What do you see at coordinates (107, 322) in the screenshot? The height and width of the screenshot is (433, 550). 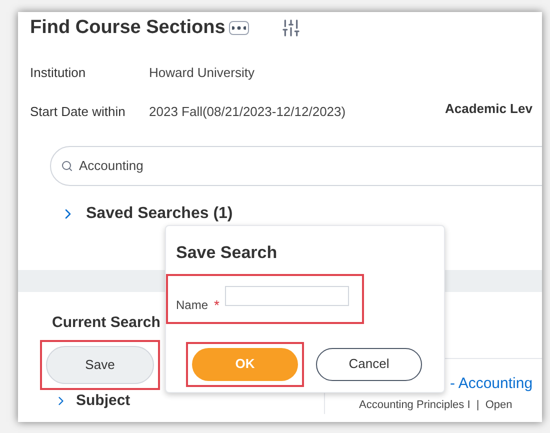 I see `section-heading: Current Search` at bounding box center [107, 322].